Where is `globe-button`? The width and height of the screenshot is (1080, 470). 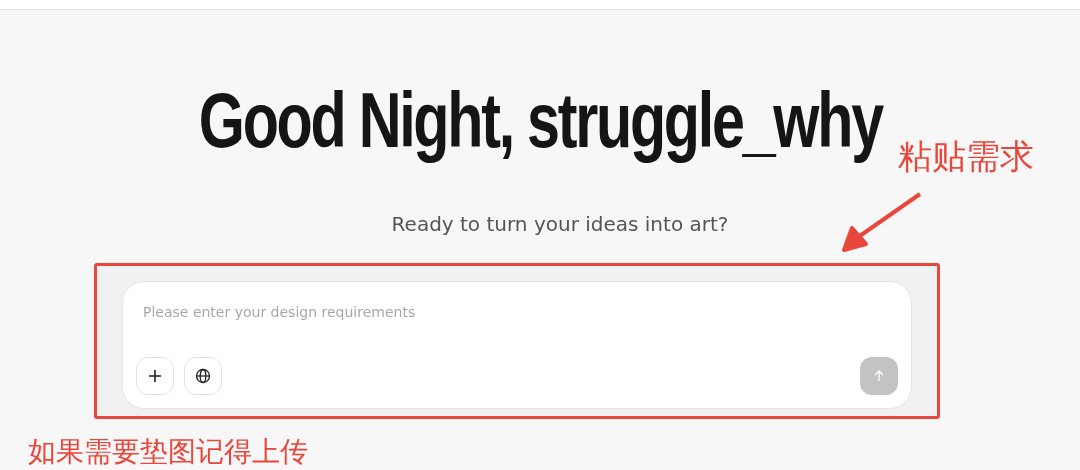
globe-button is located at coordinates (203, 376).